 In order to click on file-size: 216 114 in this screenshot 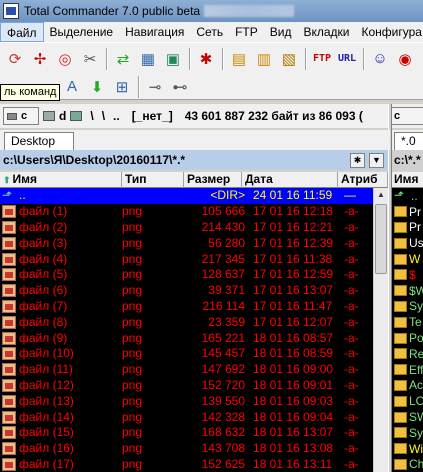, I will do `click(224, 305)`.